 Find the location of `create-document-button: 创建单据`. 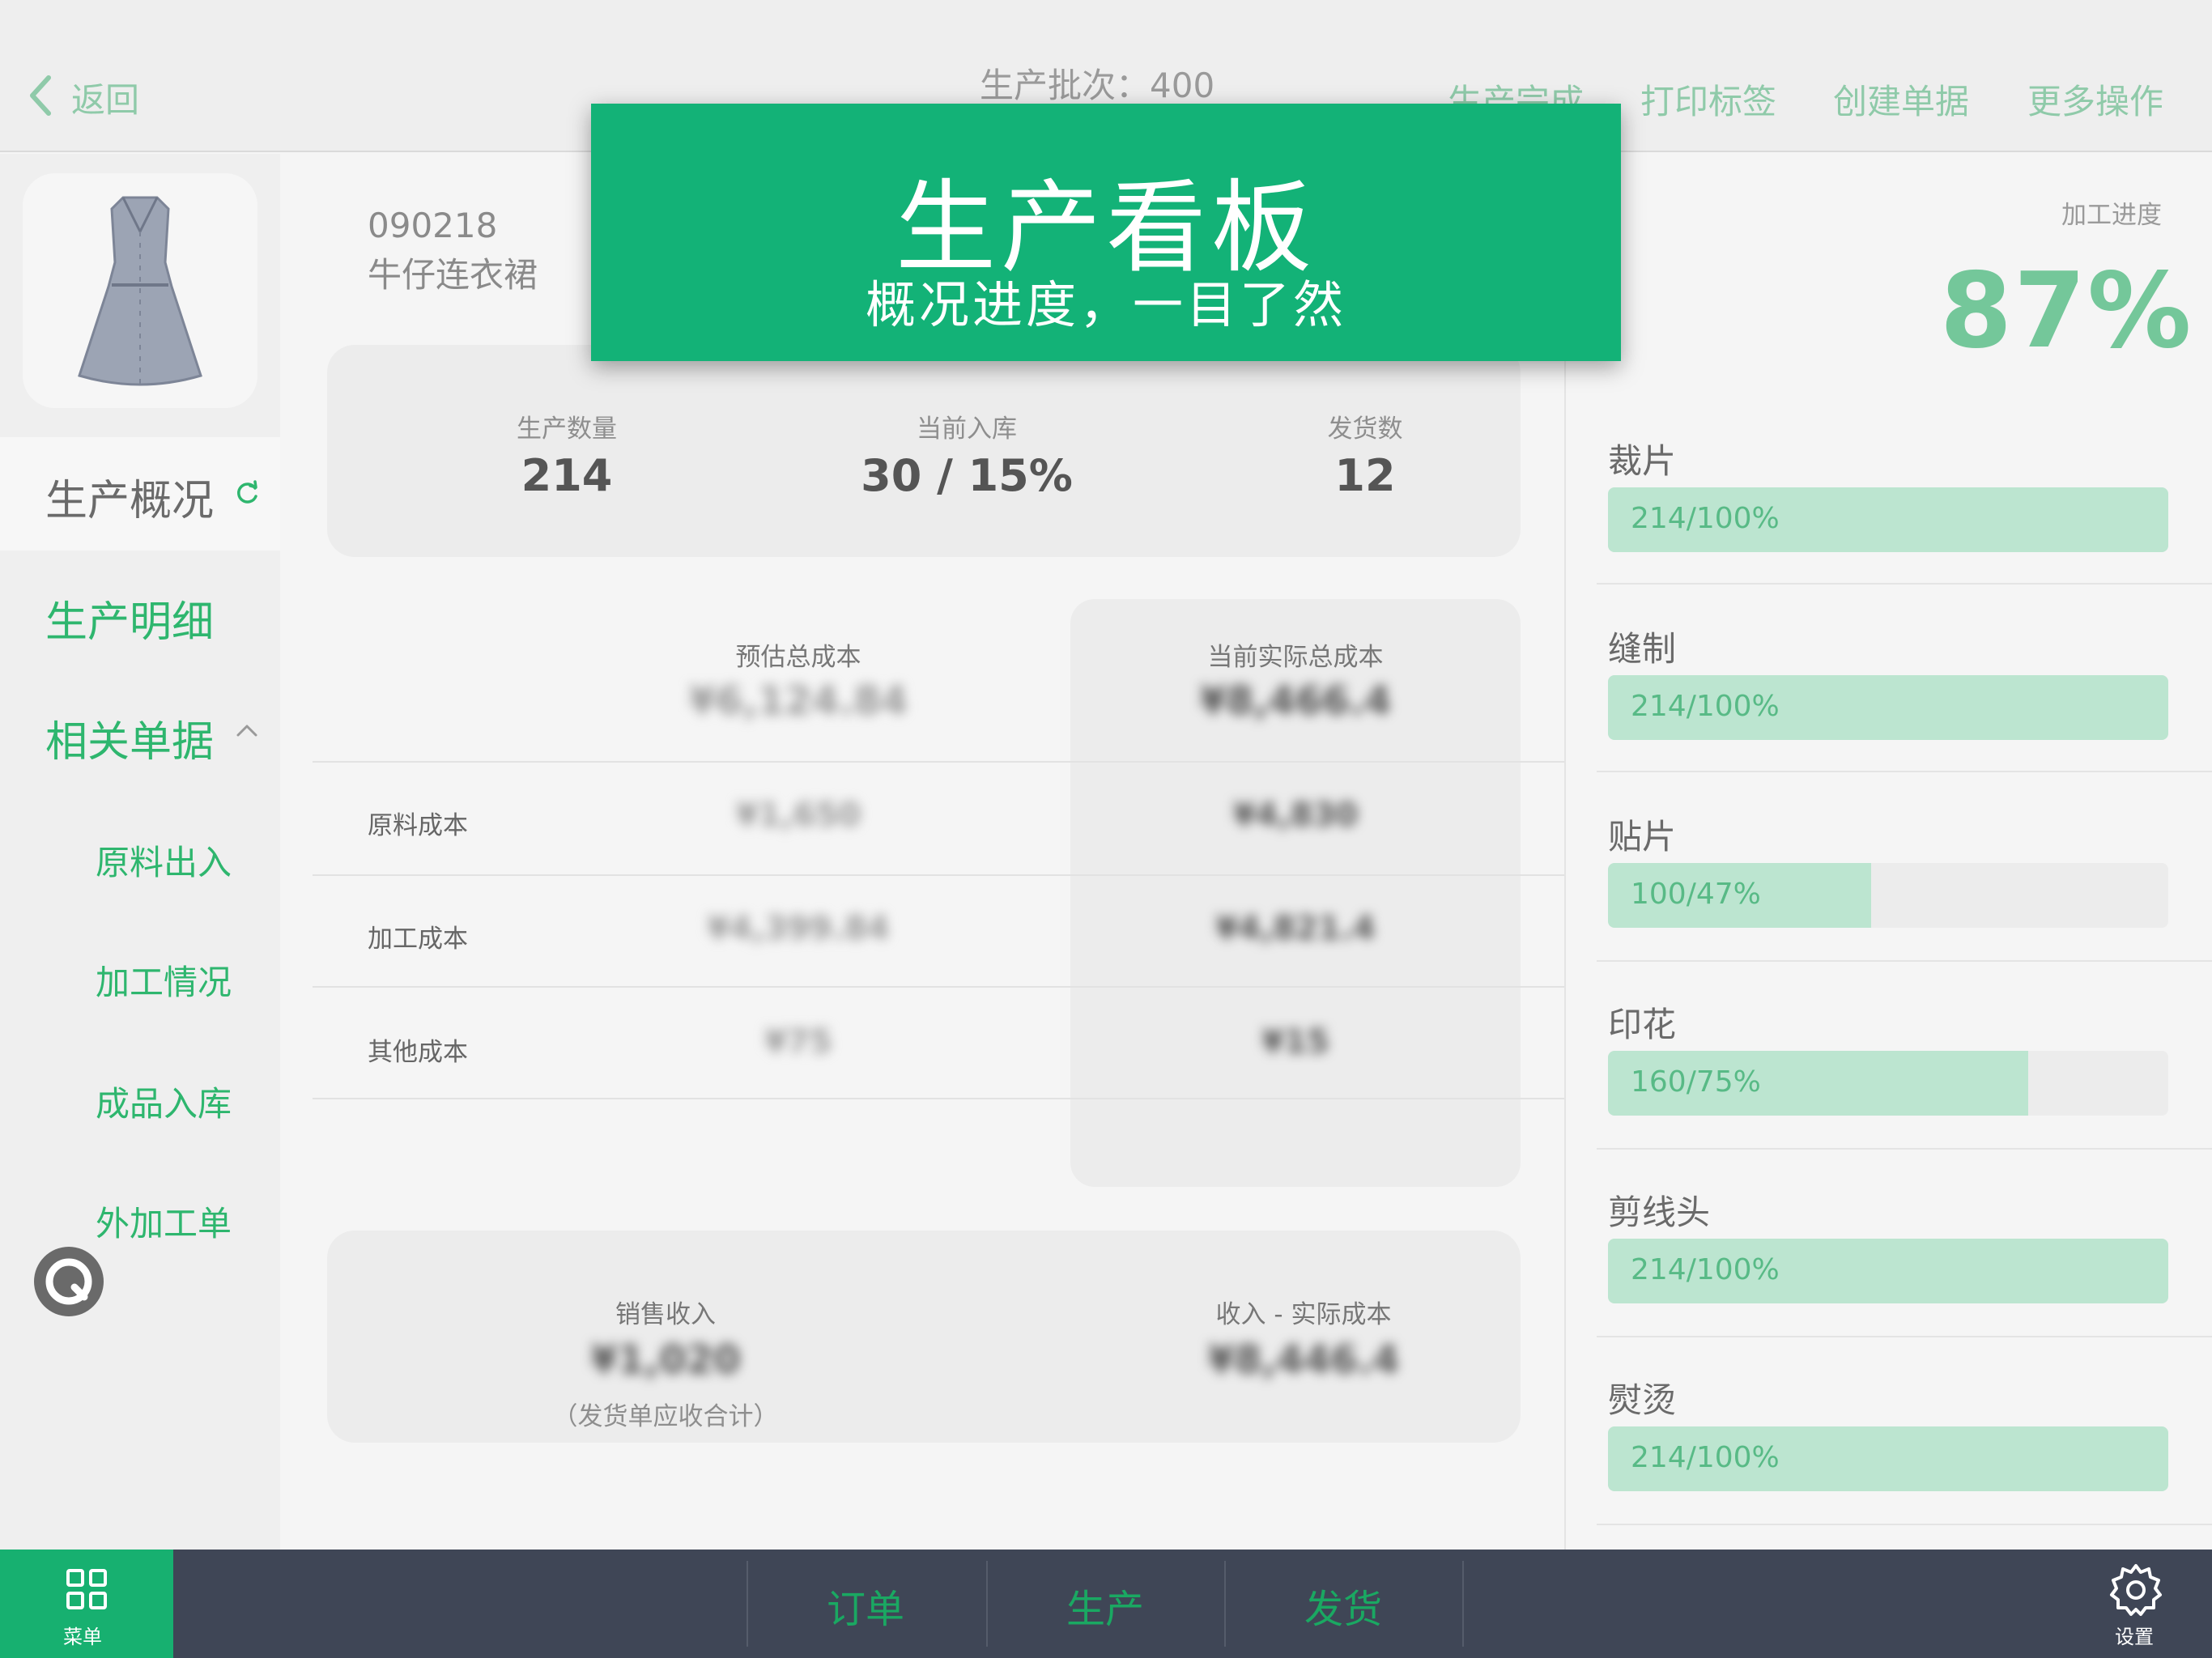

create-document-button: 创建单据 is located at coordinates (1901, 99).